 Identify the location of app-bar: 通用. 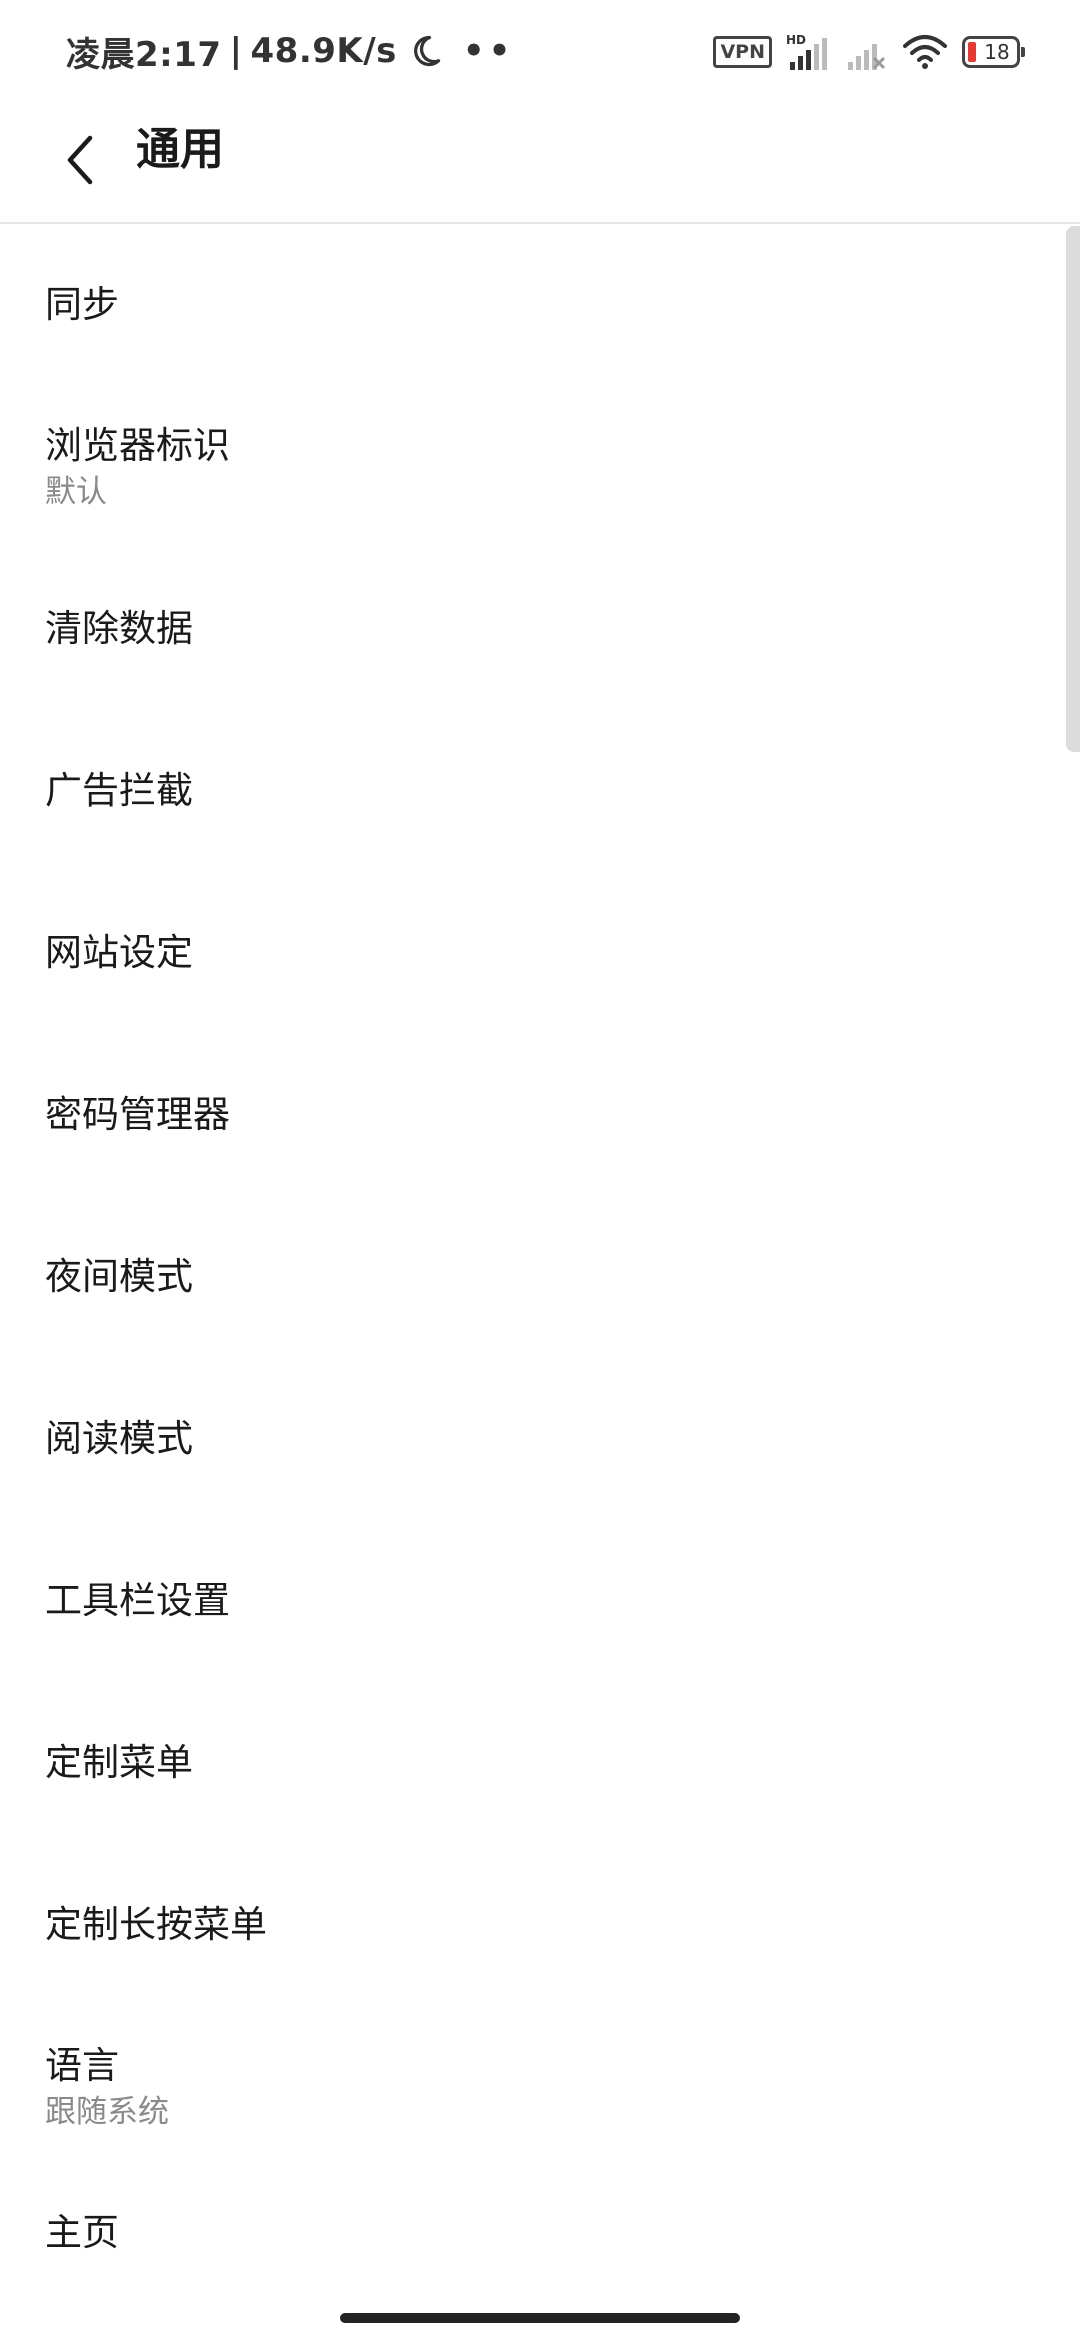
(540, 162).